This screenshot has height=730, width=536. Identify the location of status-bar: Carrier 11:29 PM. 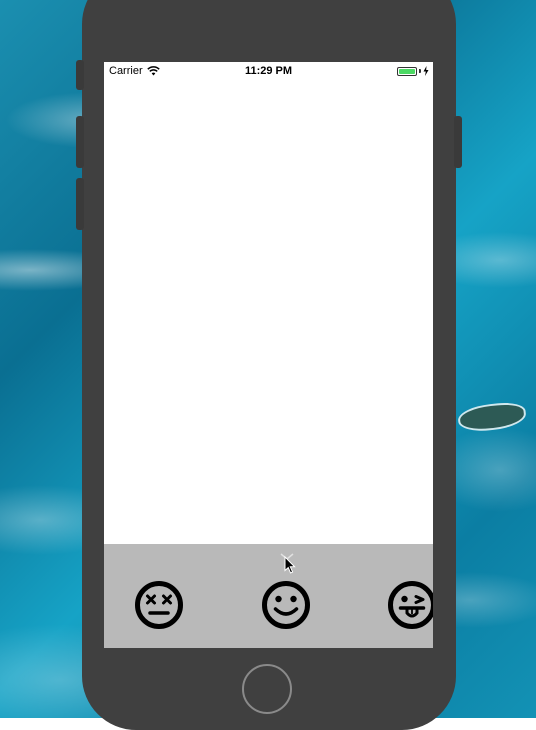
(268, 72).